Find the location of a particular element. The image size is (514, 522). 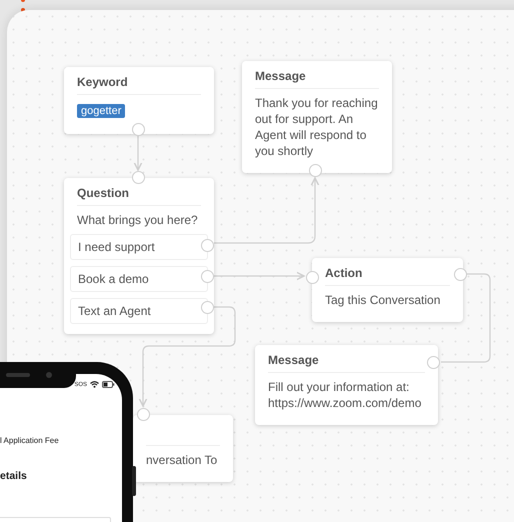

question-text: What brings you here? is located at coordinates (138, 220).